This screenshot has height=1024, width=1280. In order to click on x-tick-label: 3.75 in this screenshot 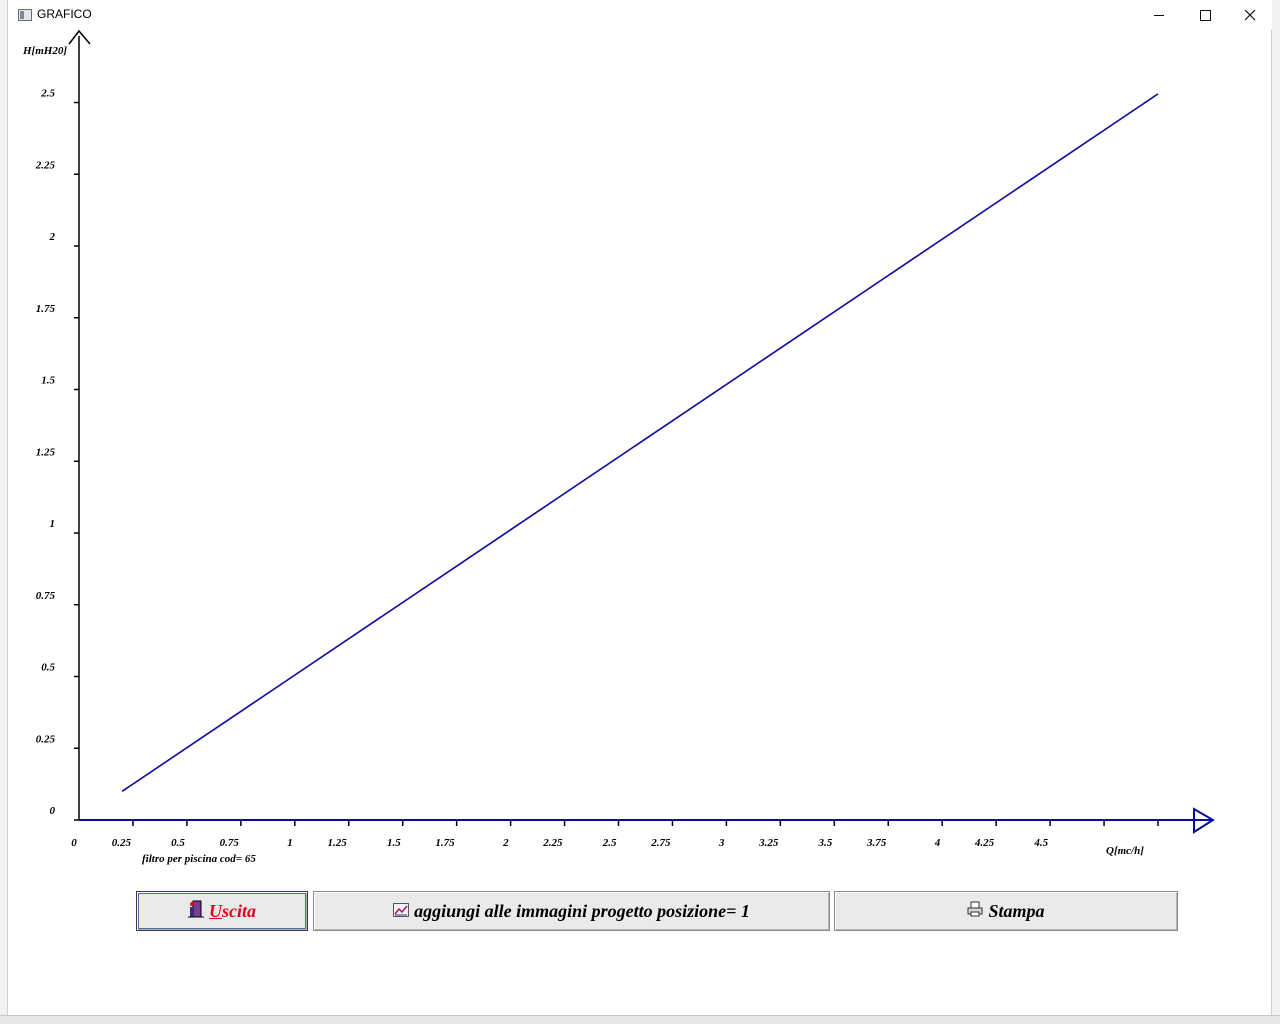, I will do `click(876, 843)`.